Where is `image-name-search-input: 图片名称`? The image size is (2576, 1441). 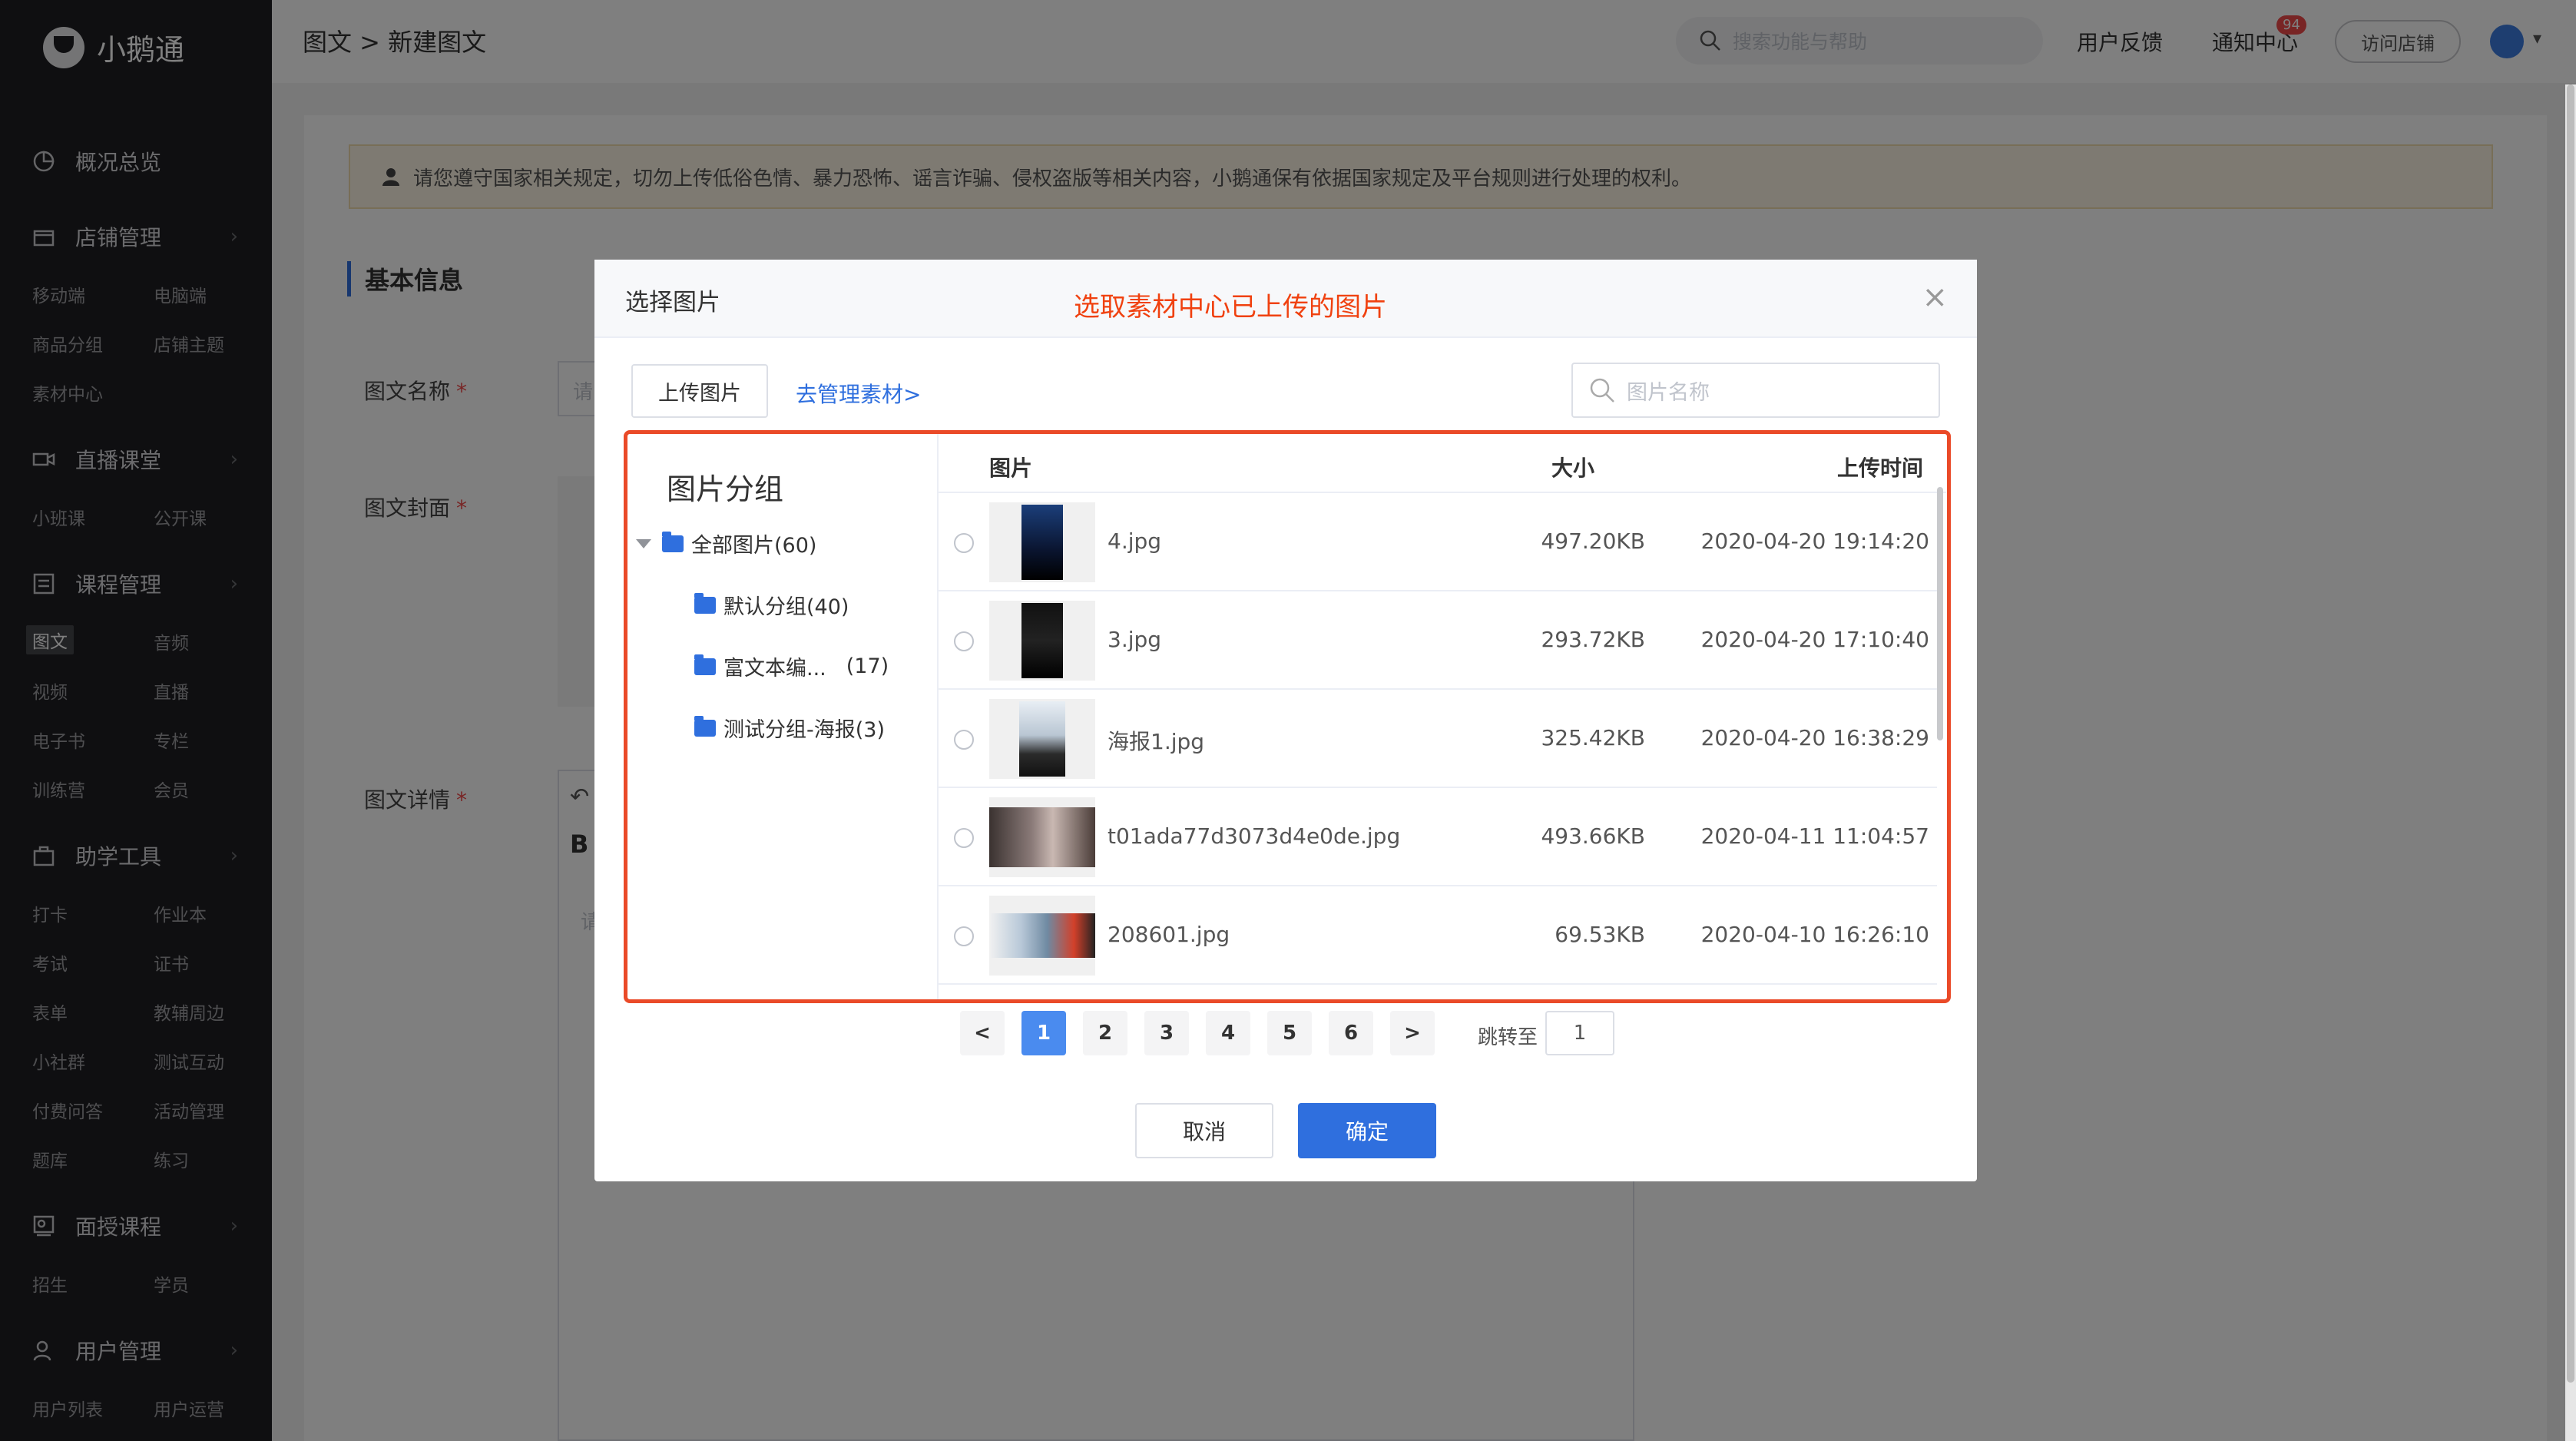
image-name-search-input: 图片名称 is located at coordinates (1756, 390).